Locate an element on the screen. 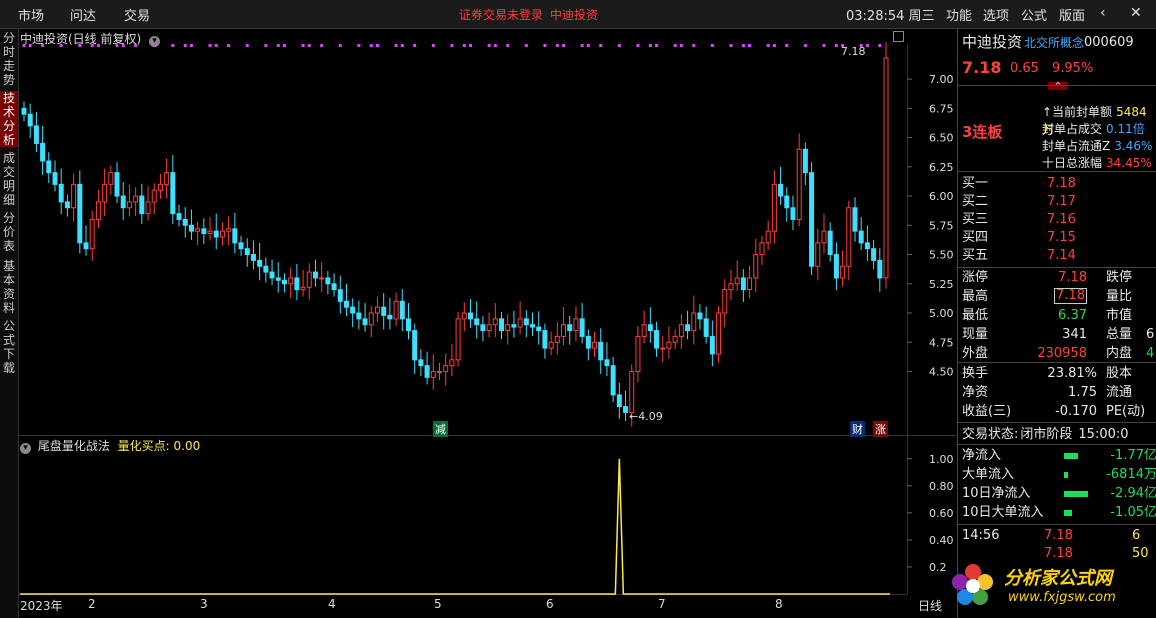 This screenshot has height=618, width=1156. concept-tag: 北交所概念 is located at coordinates (1054, 43).